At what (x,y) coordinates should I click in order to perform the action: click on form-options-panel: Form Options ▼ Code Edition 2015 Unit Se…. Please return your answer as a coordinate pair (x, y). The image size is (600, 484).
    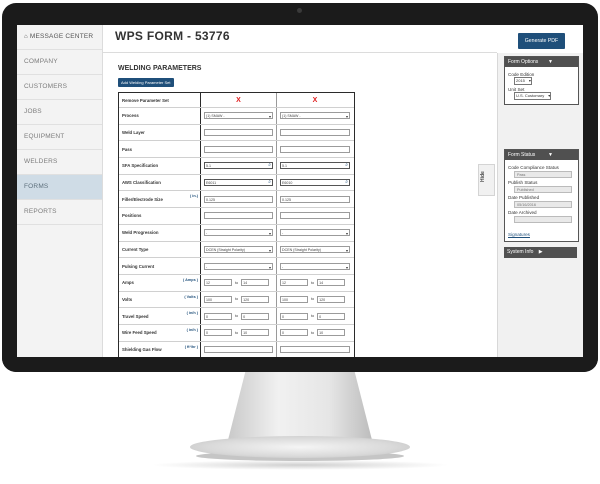
    Looking at the image, I should click on (541, 80).